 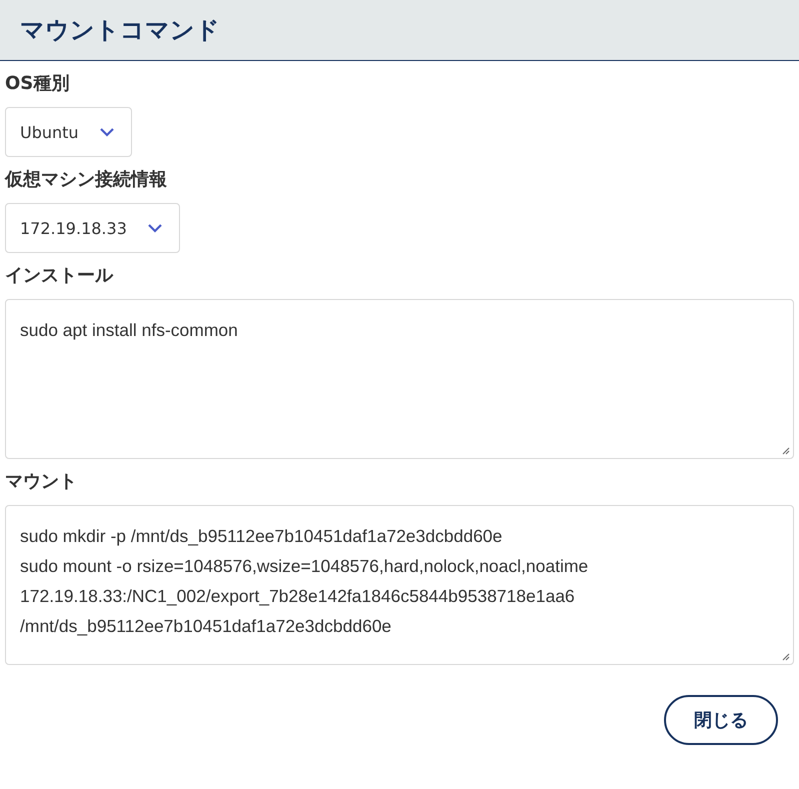 What do you see at coordinates (129, 330) in the screenshot?
I see `command-line: sudo apt install nfs-common` at bounding box center [129, 330].